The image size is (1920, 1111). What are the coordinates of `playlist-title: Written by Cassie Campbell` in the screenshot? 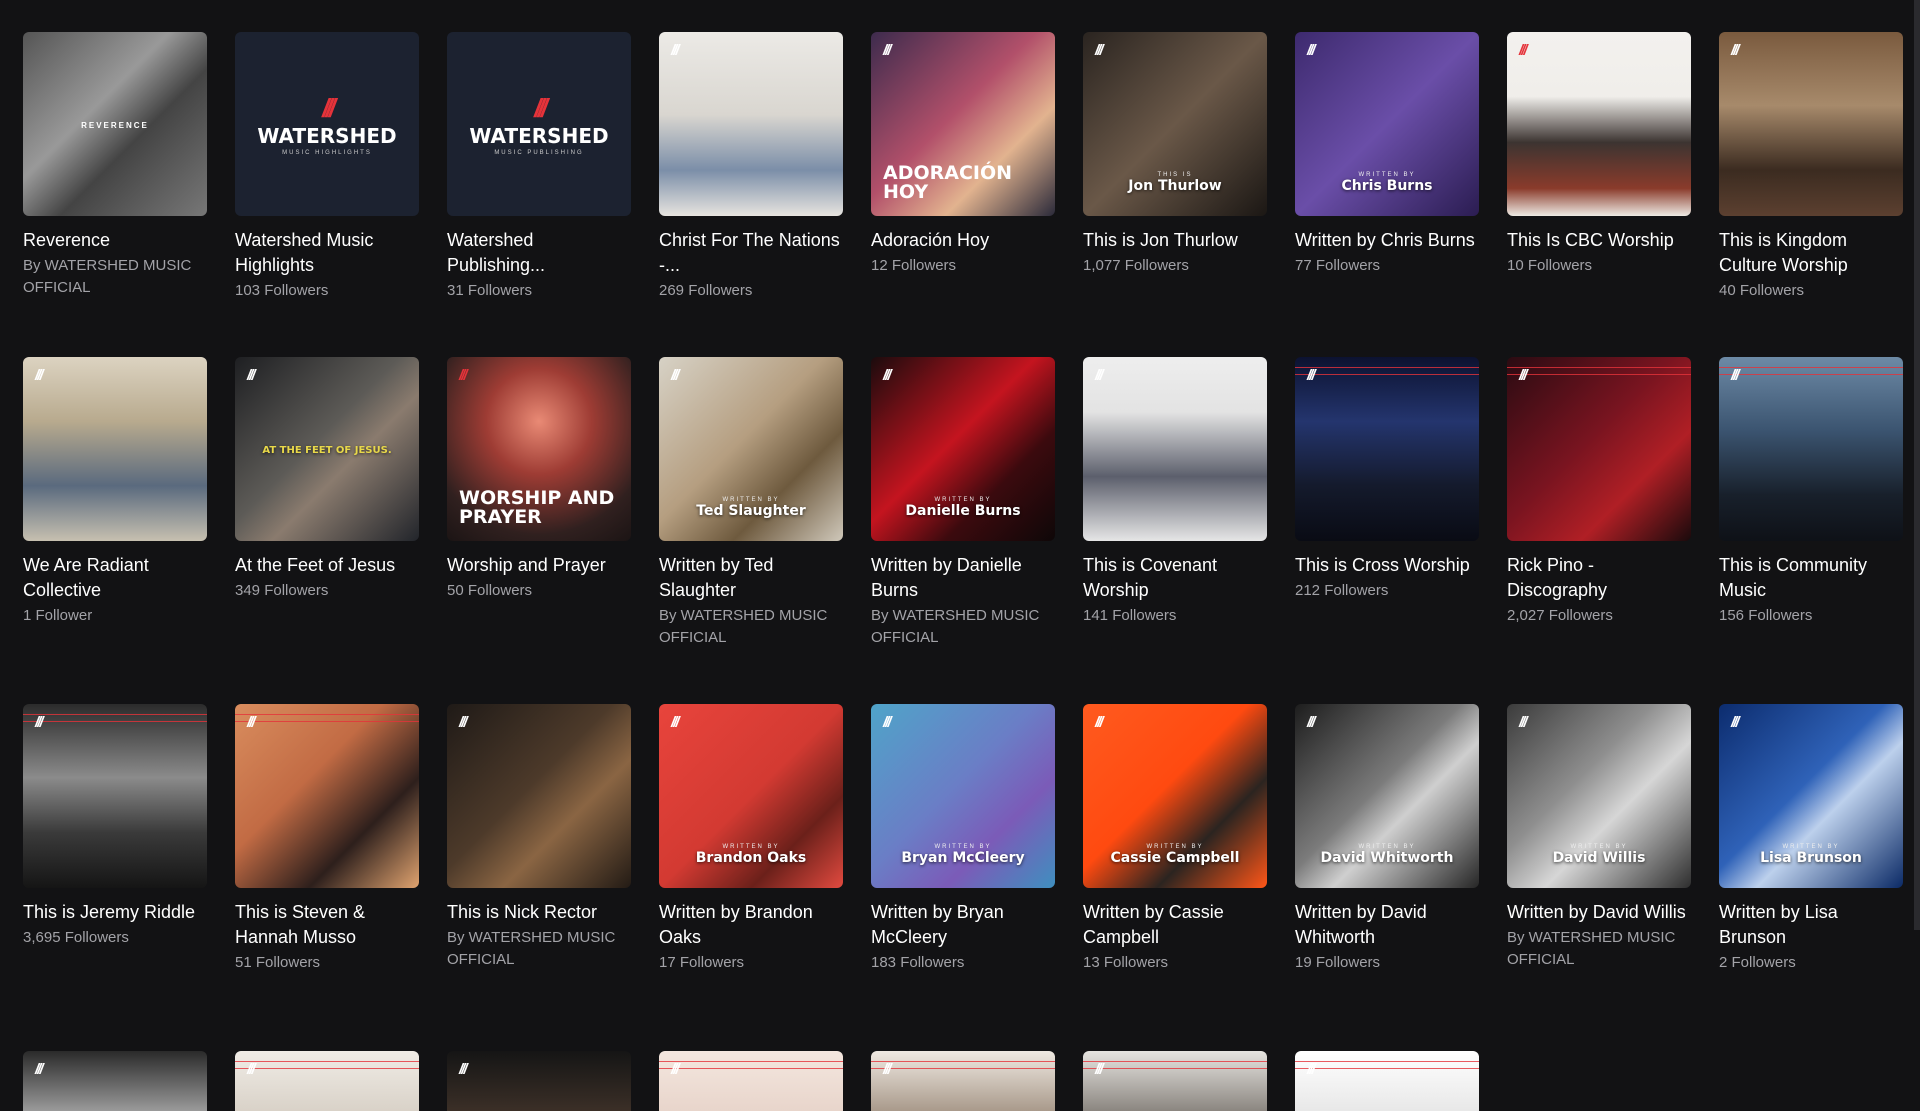 It's located at (1175, 925).